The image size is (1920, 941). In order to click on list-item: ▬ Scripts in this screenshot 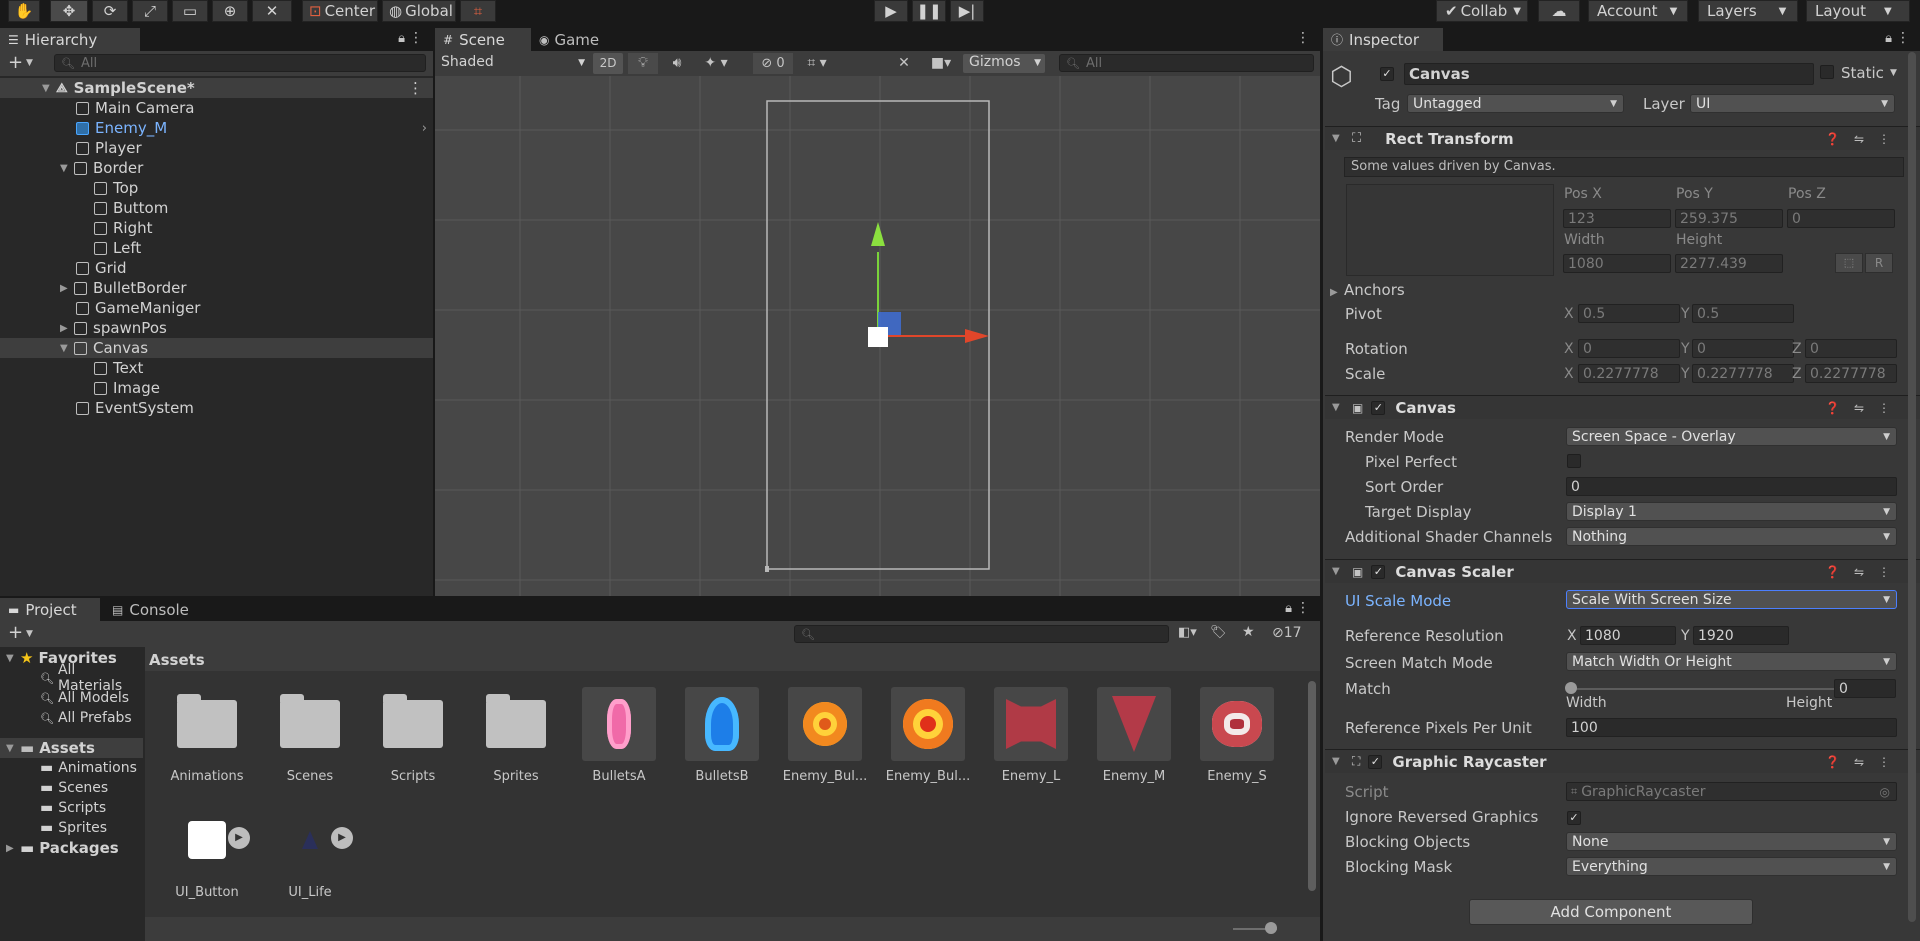, I will do `click(71, 808)`.